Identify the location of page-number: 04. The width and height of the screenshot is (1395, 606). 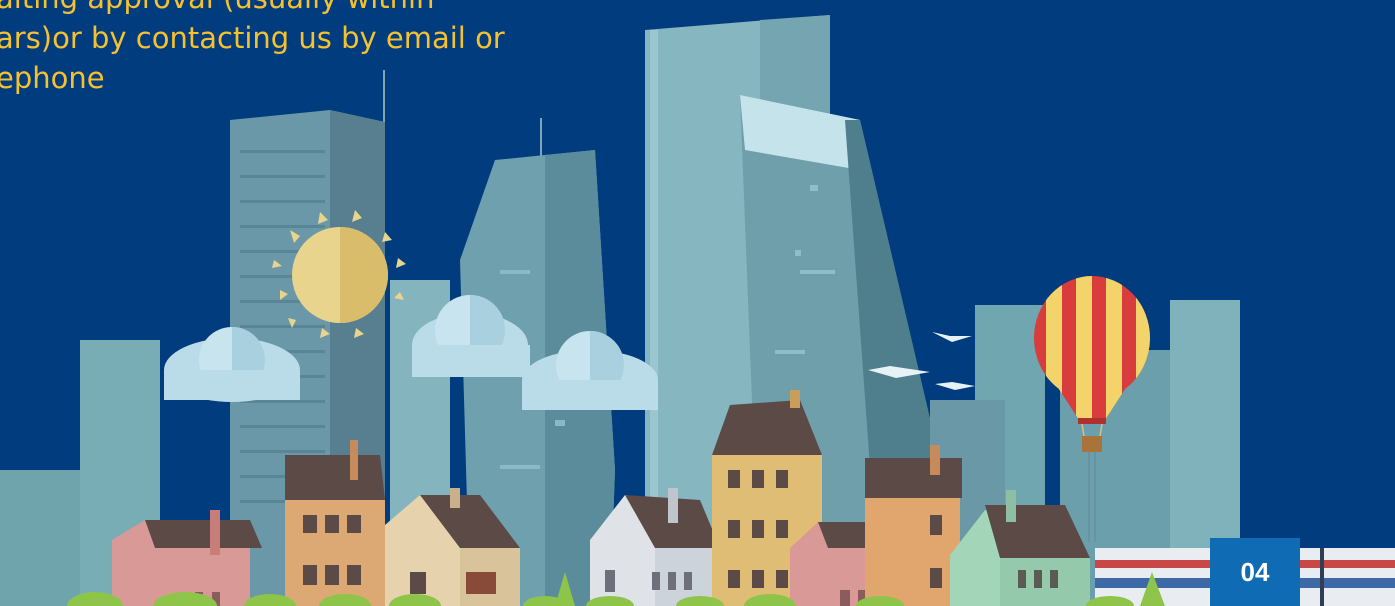
(1255, 571).